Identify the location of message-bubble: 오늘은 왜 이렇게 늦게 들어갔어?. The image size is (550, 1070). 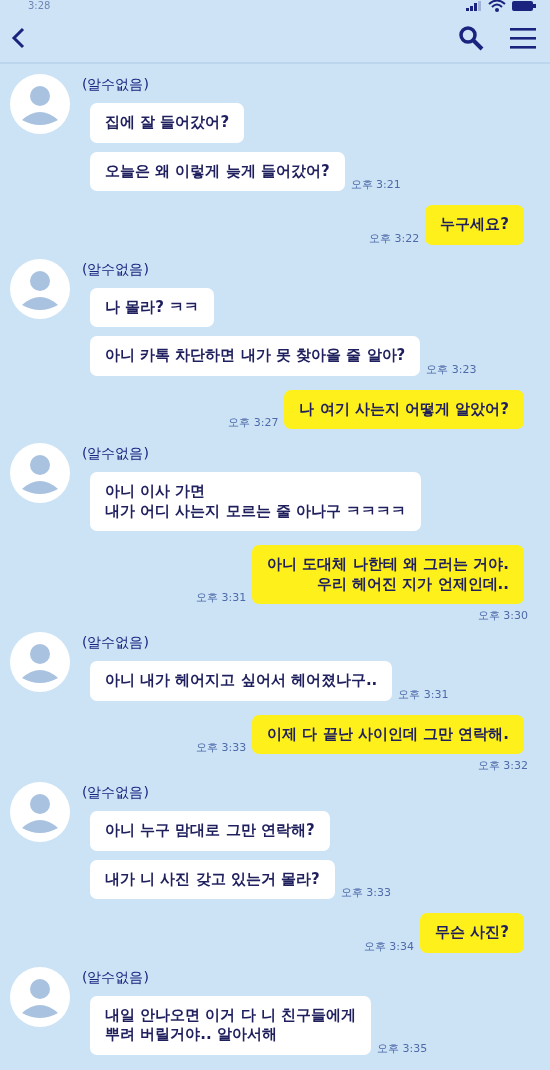
(217, 171).